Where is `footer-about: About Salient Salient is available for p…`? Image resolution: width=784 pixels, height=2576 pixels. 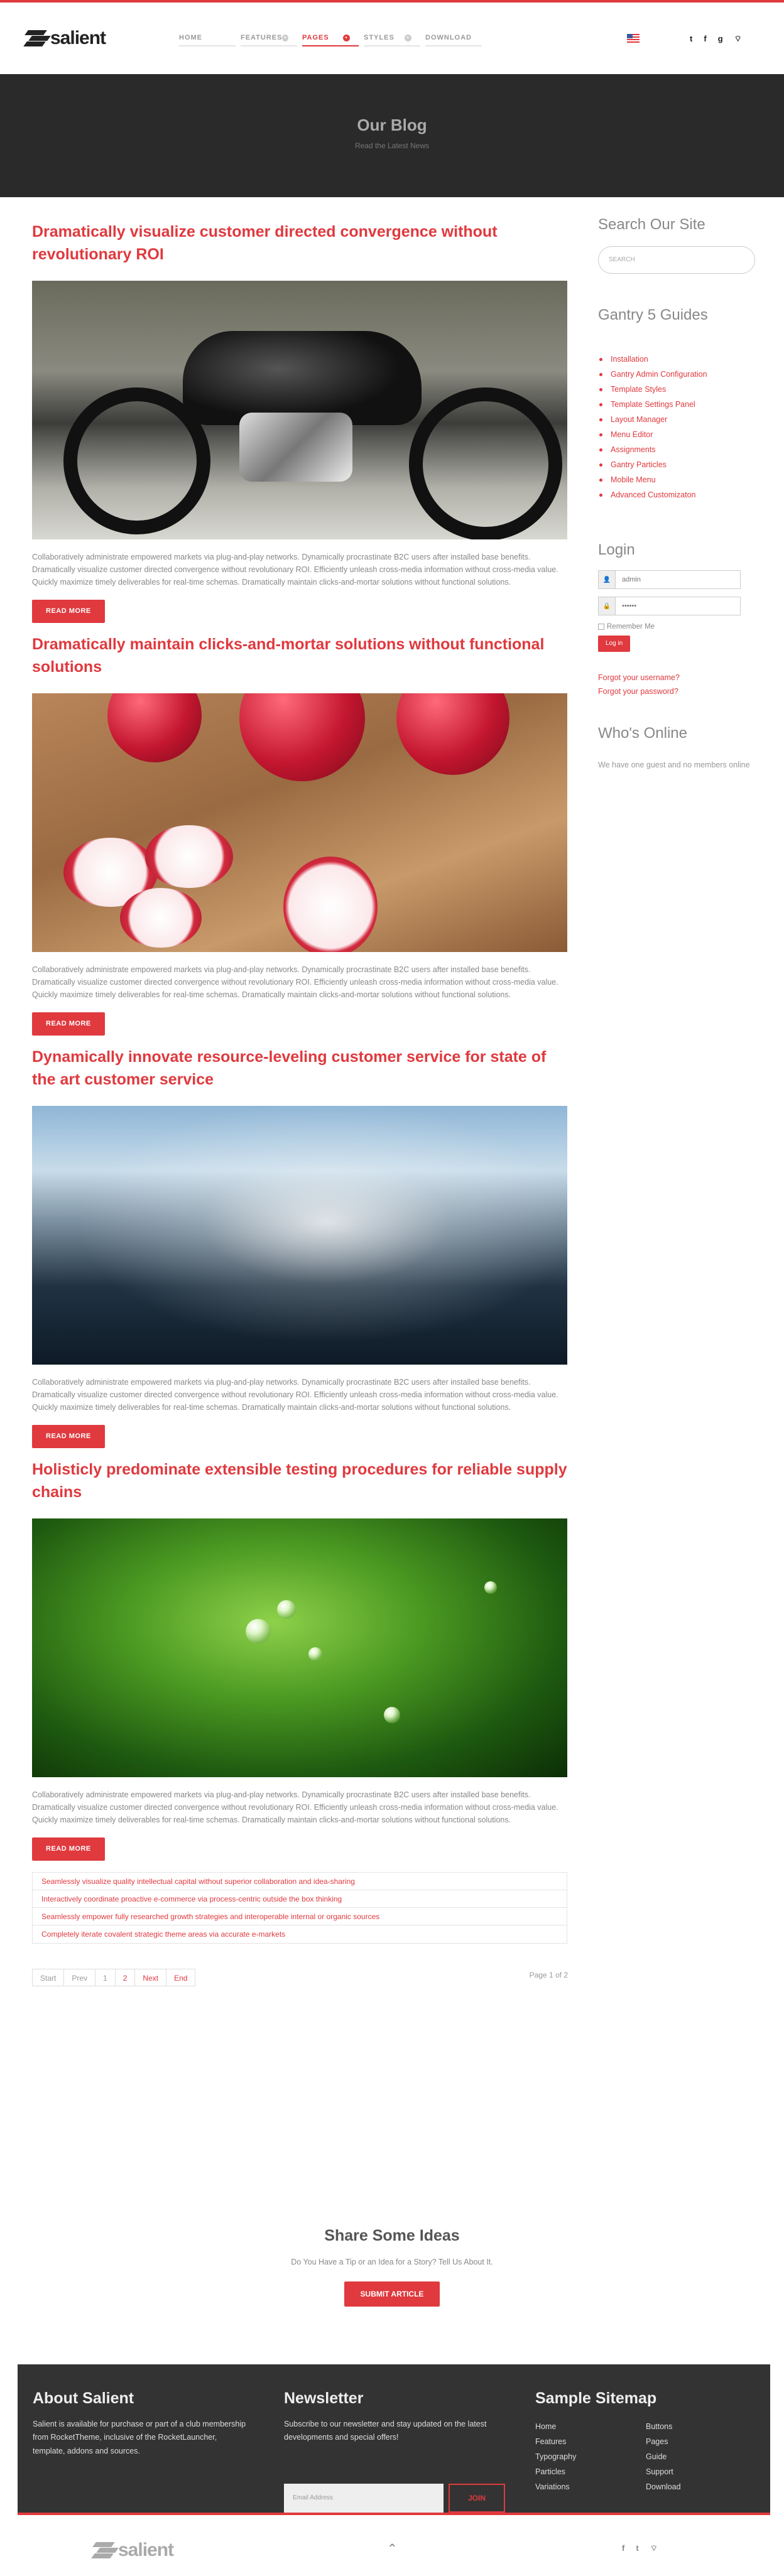
footer-about: About Salient Salient is available for p… is located at coordinates (139, 2423).